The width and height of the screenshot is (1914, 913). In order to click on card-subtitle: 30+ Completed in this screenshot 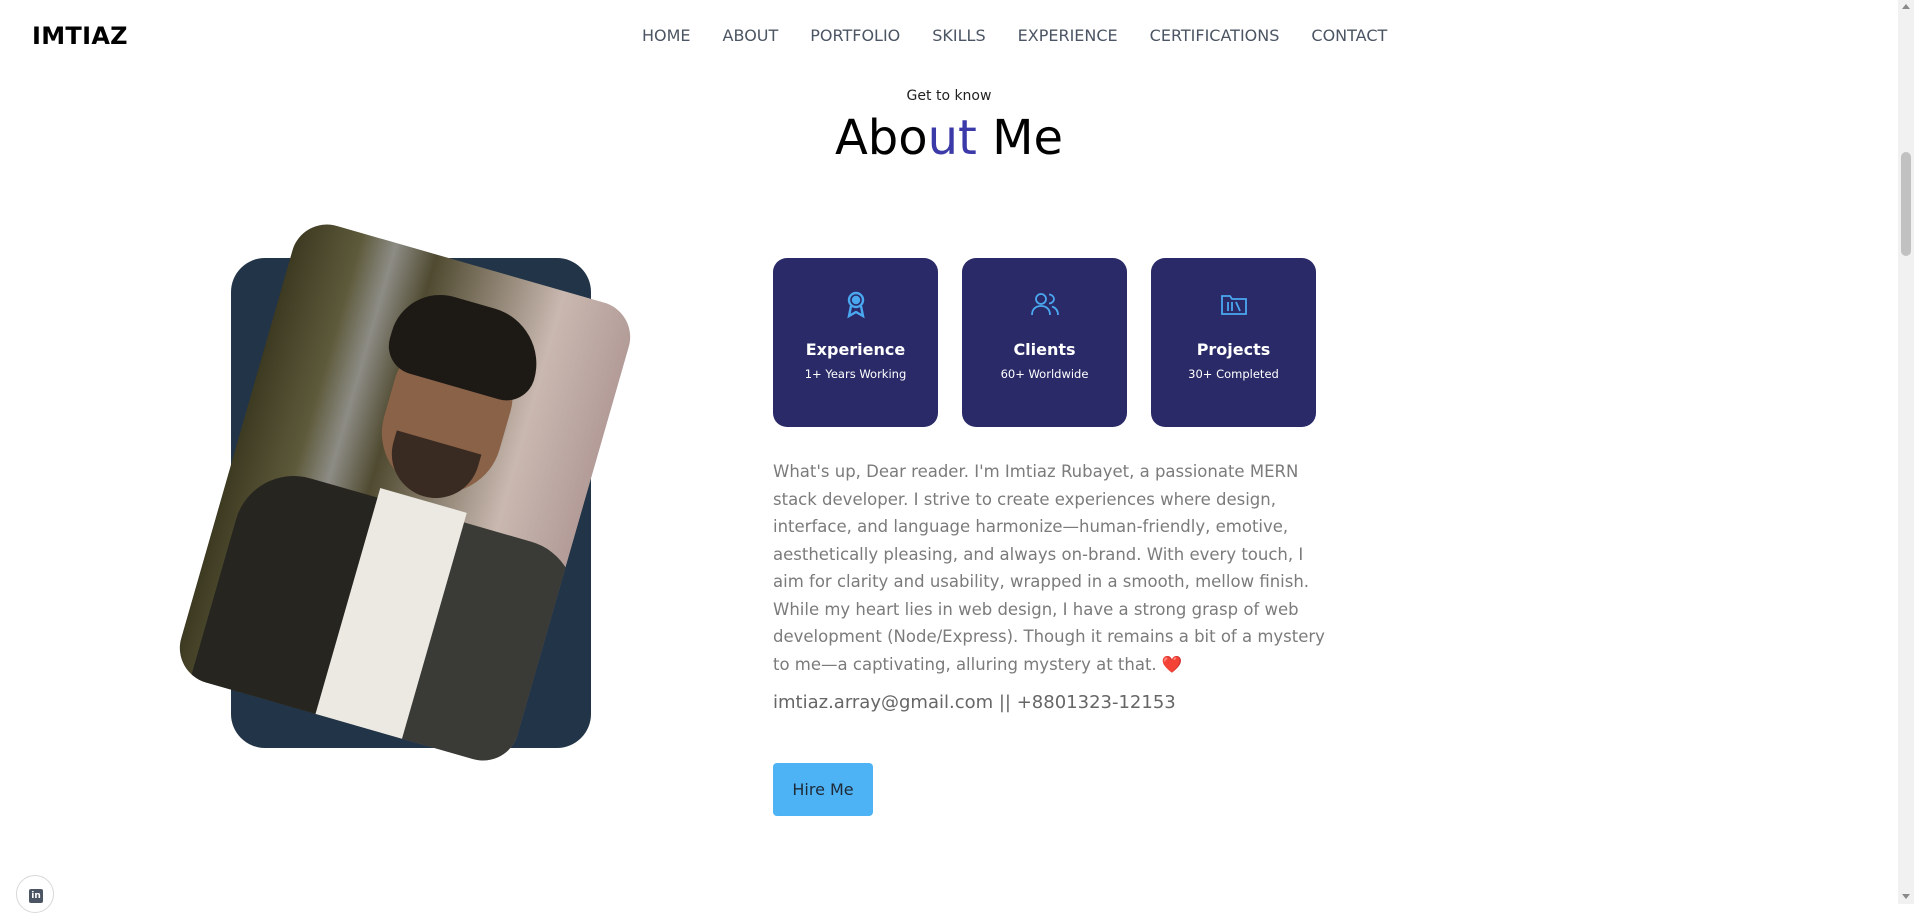, I will do `click(1233, 374)`.